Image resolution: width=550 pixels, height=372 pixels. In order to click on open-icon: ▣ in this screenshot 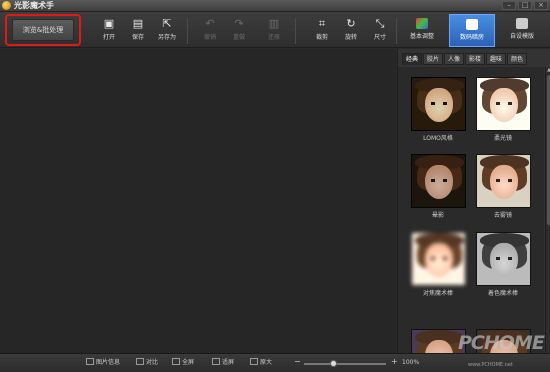, I will do `click(109, 23)`.